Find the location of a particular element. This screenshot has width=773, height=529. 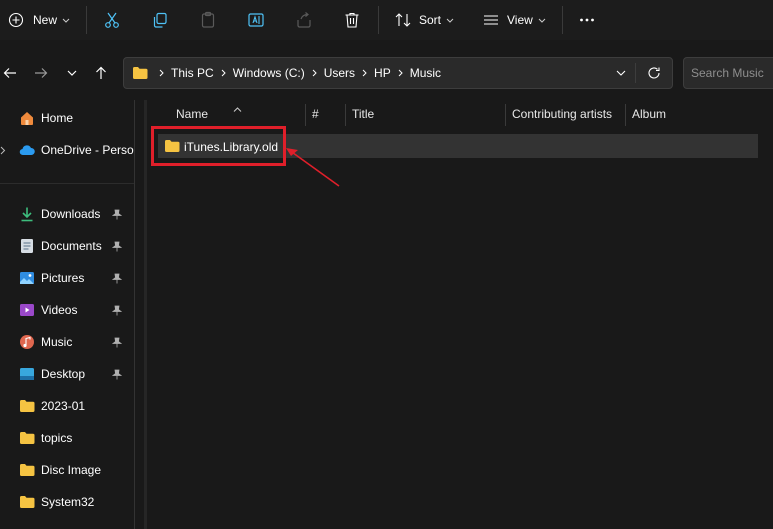

sidebar-item-label: Home is located at coordinates (57, 118).